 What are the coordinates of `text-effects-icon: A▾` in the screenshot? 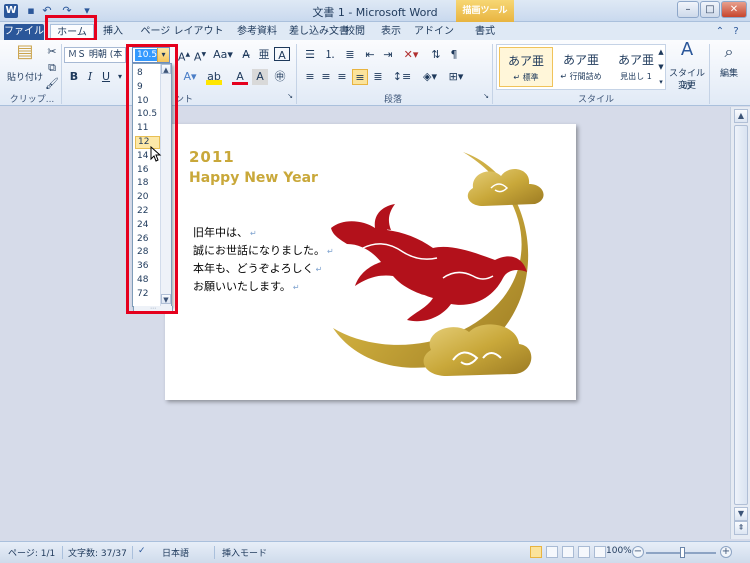 It's located at (190, 77).